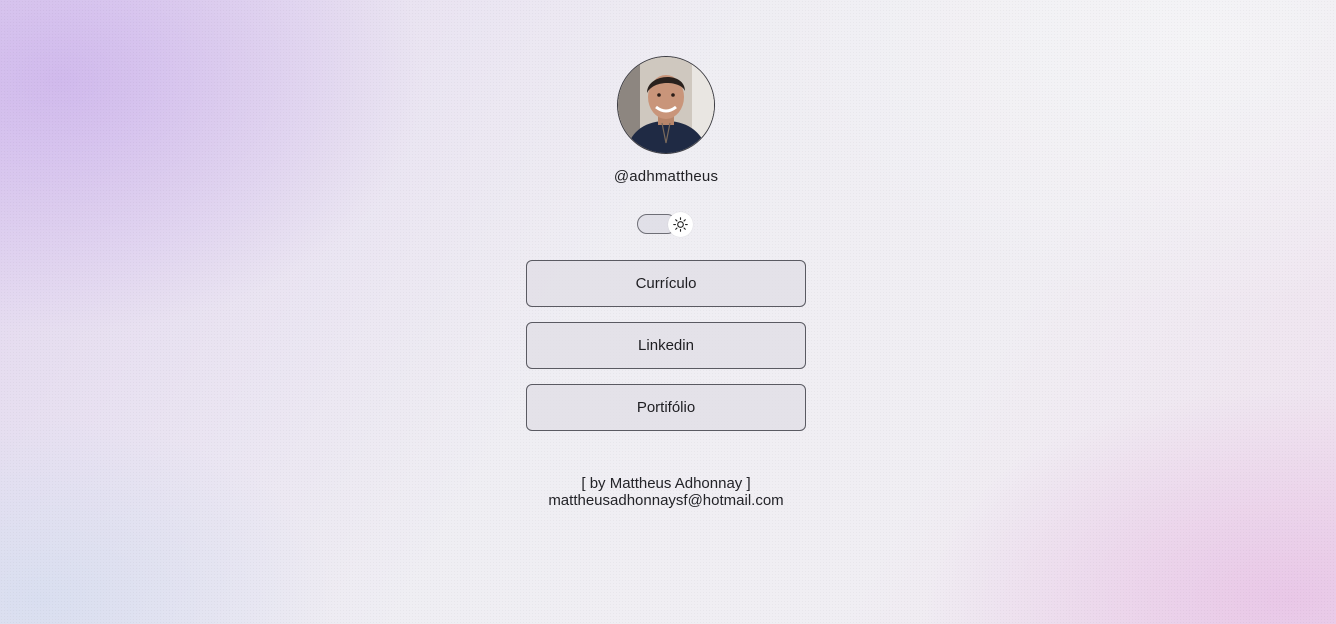 The height and width of the screenshot is (624, 1336). Describe the element at coordinates (666, 500) in the screenshot. I see `footer-email: mattheusadhonnaysf@hotmail.com` at that location.